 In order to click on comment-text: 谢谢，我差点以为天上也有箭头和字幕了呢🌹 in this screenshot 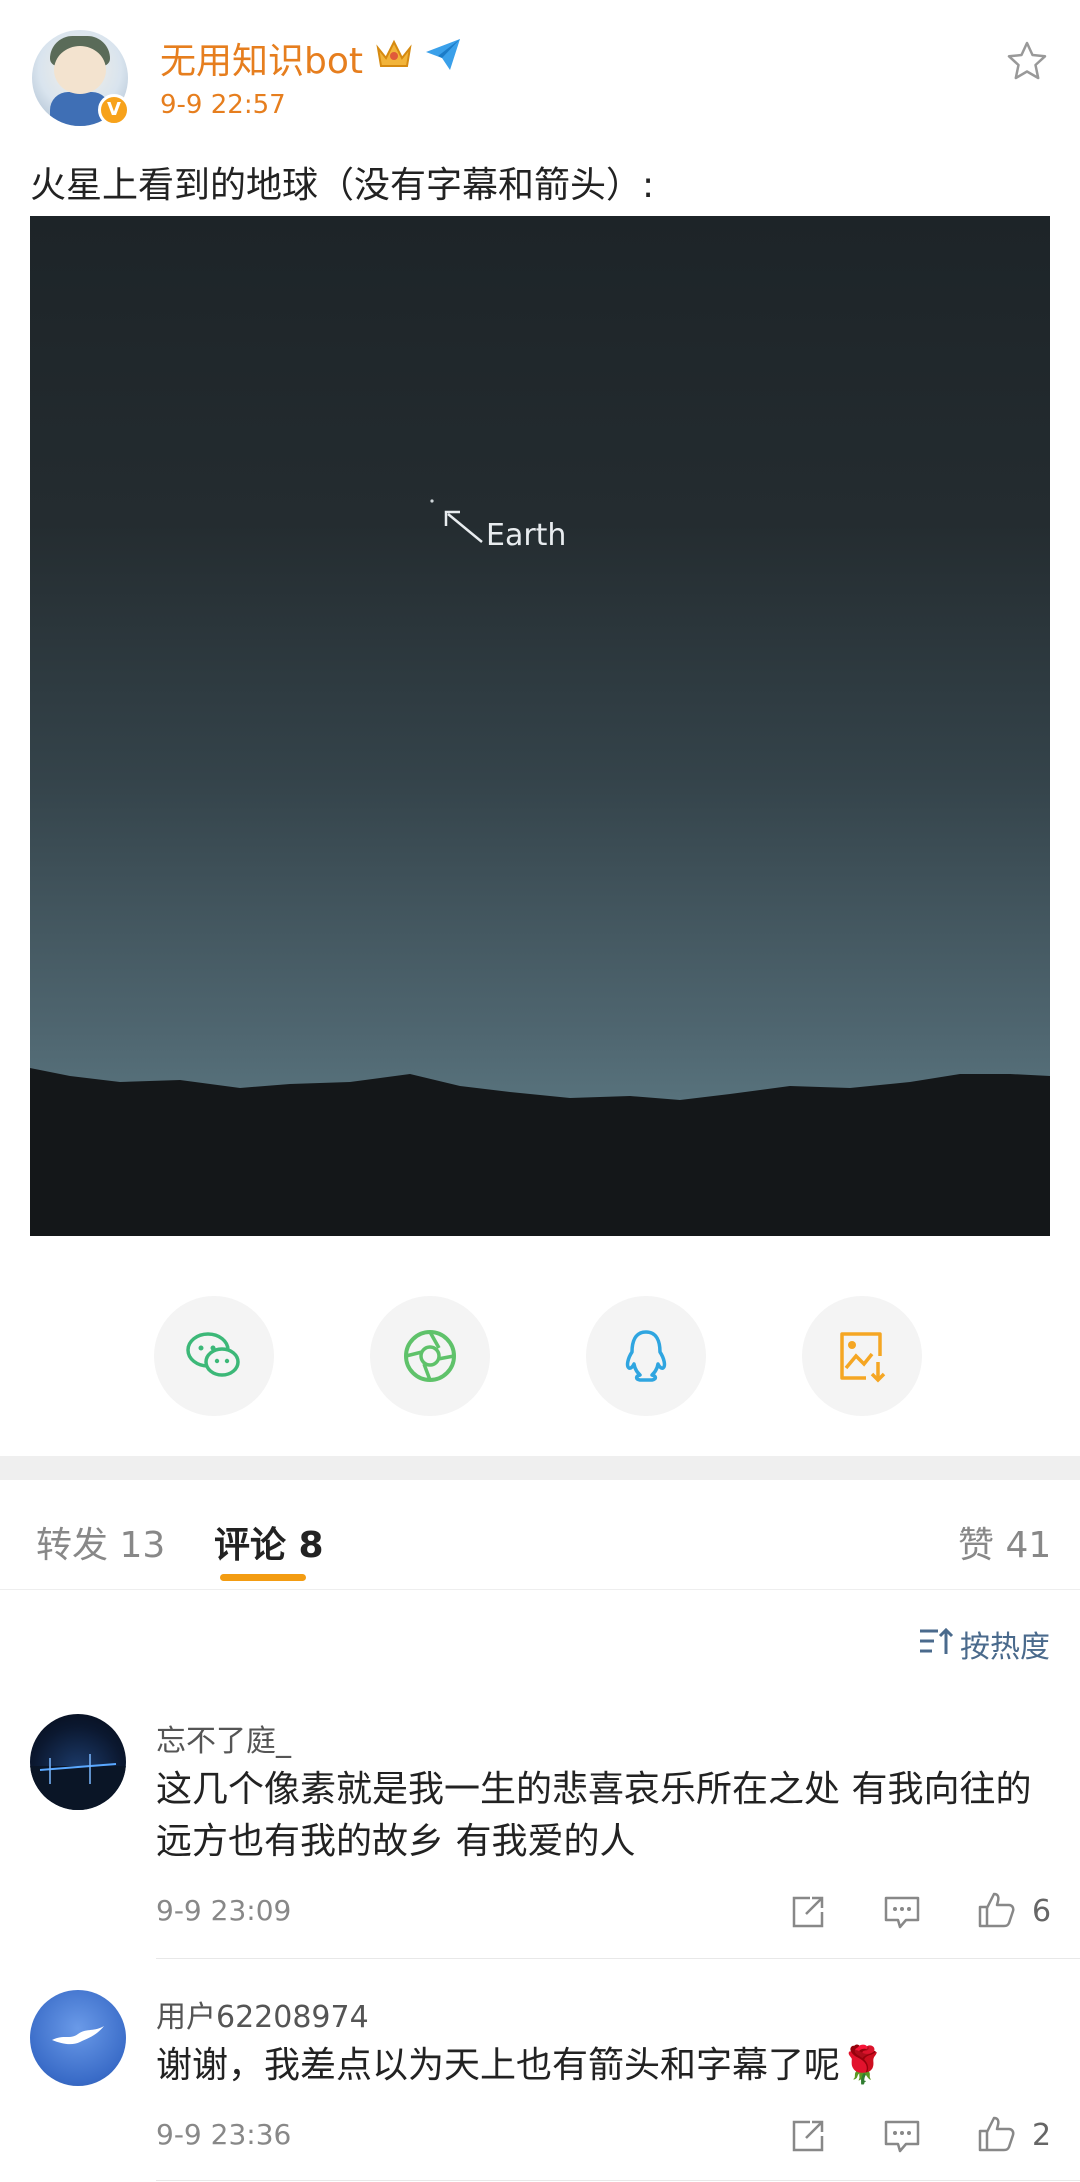, I will do `click(520, 2065)`.